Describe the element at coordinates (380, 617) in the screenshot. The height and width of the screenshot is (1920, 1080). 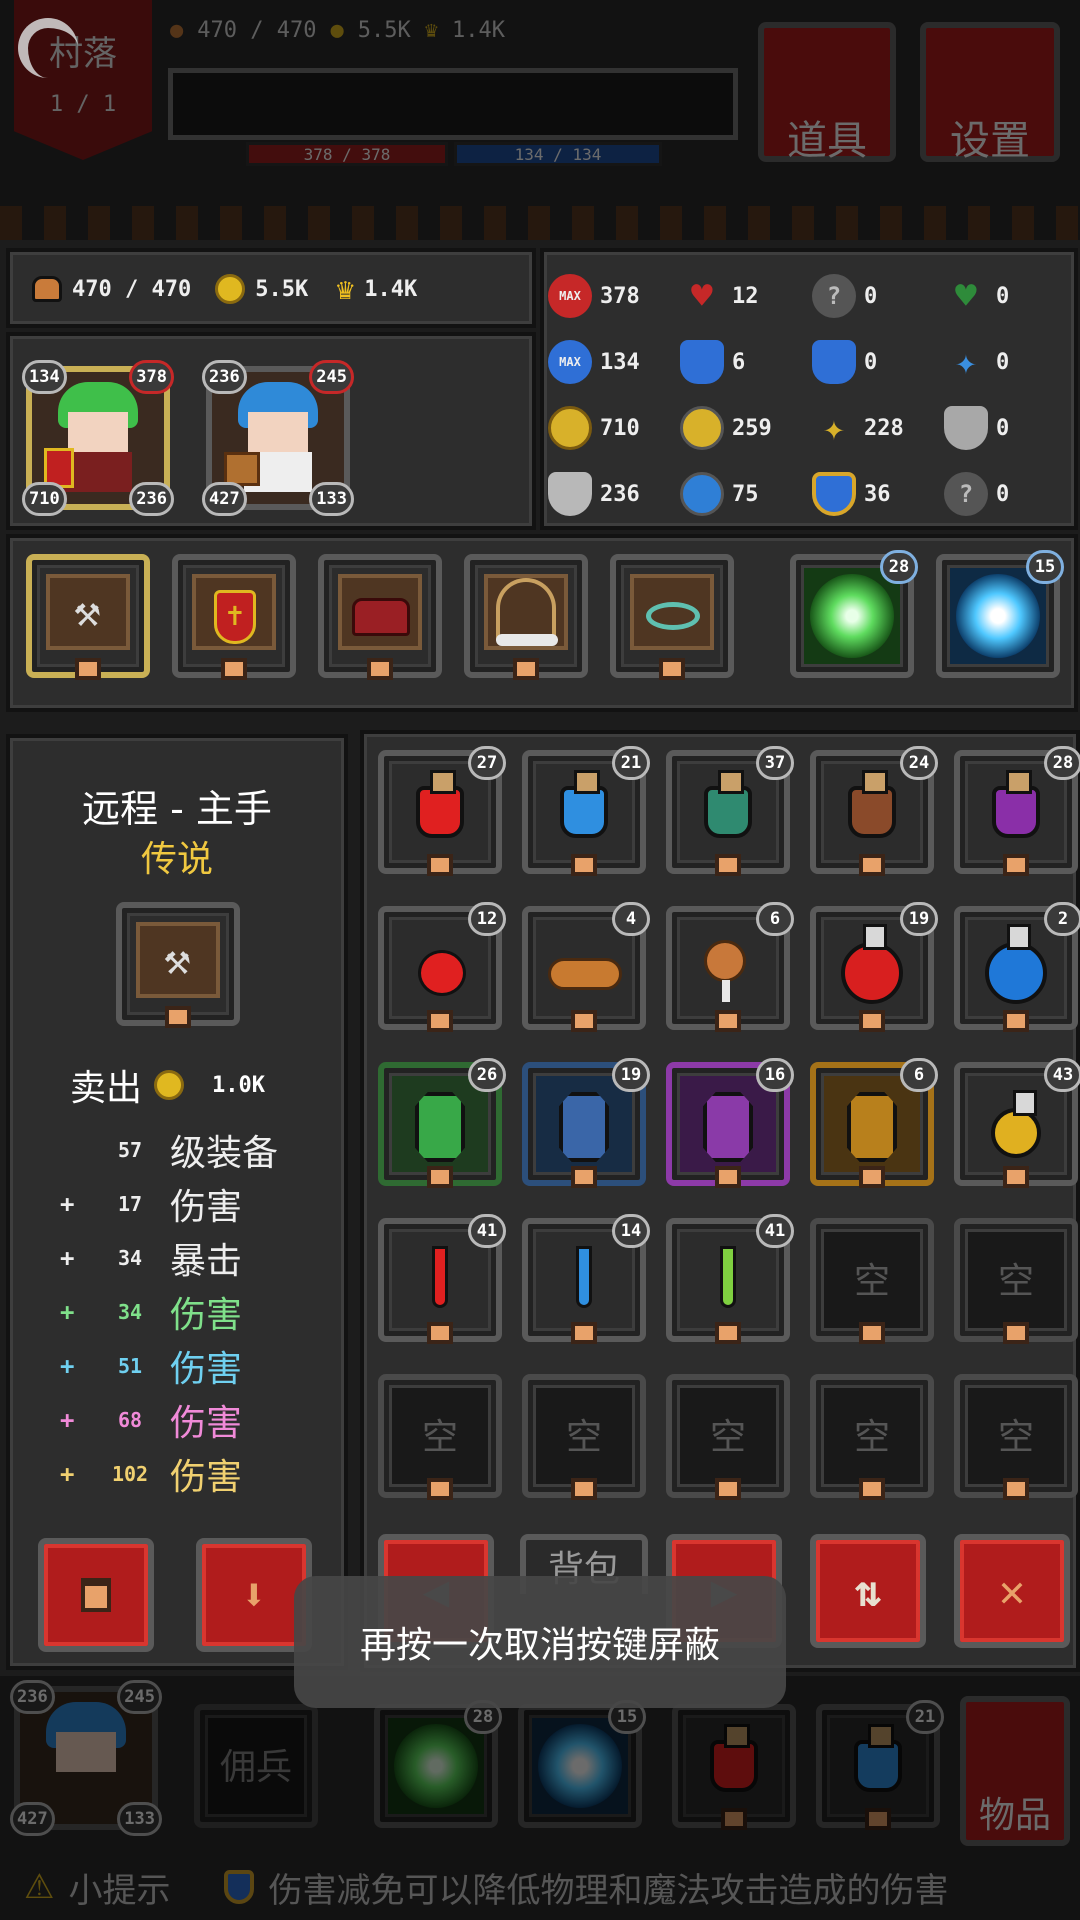
I see `equip-slot-armor` at that location.